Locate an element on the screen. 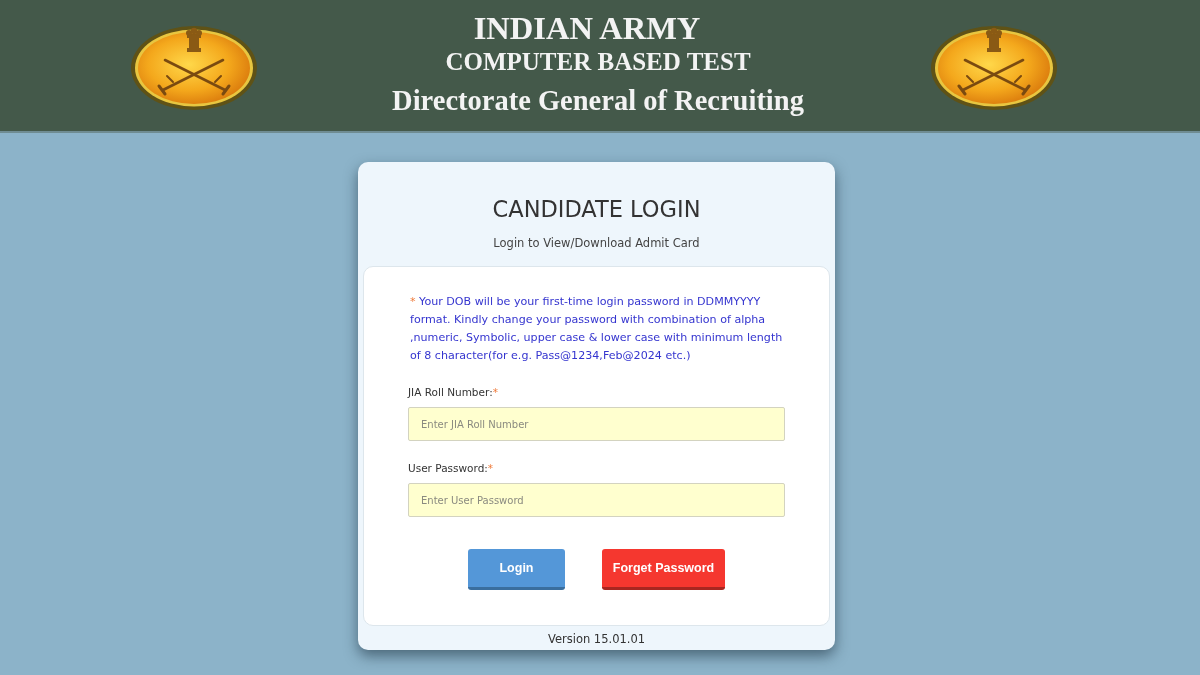 The width and height of the screenshot is (1200, 675). login-button: Login is located at coordinates (516, 569).